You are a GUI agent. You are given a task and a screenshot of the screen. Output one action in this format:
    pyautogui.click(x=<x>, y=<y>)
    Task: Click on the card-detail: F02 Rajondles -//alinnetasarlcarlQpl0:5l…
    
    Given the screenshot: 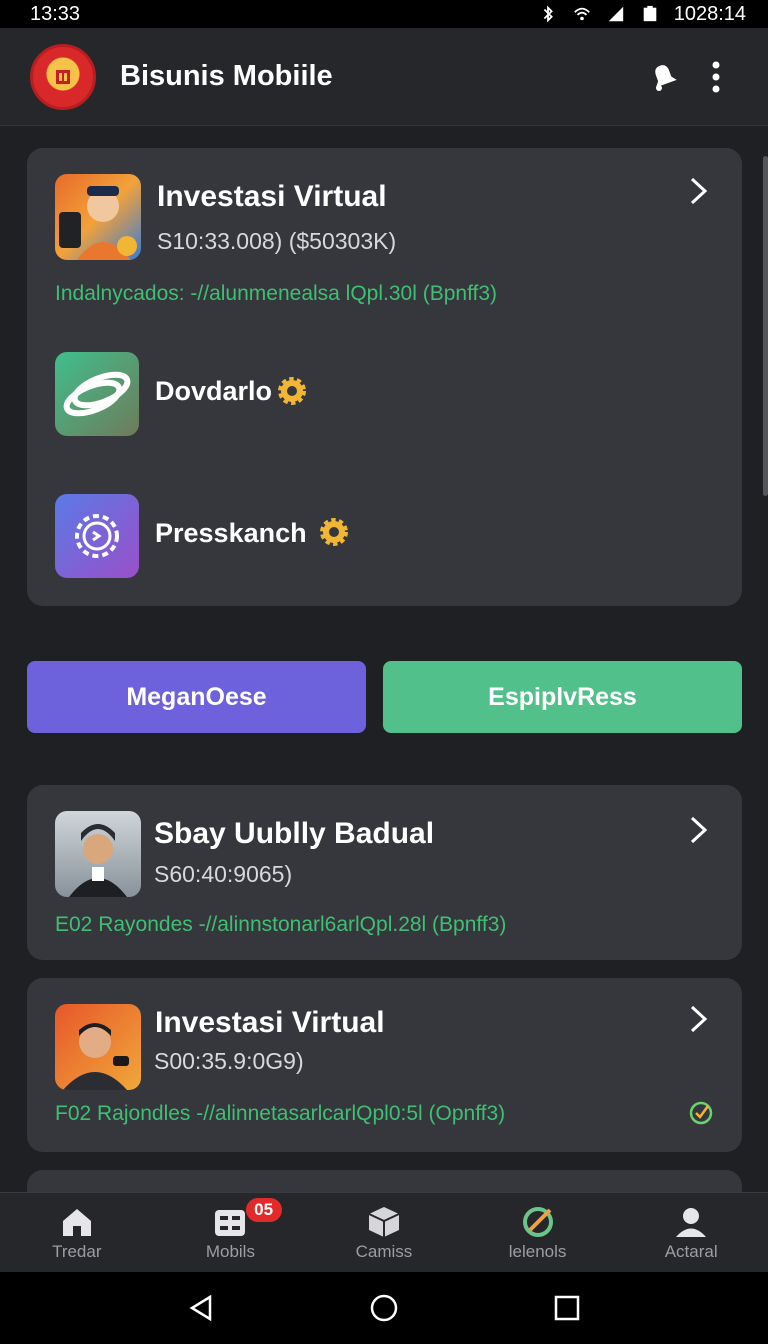 What is the action you would take?
    pyautogui.click(x=280, y=1113)
    